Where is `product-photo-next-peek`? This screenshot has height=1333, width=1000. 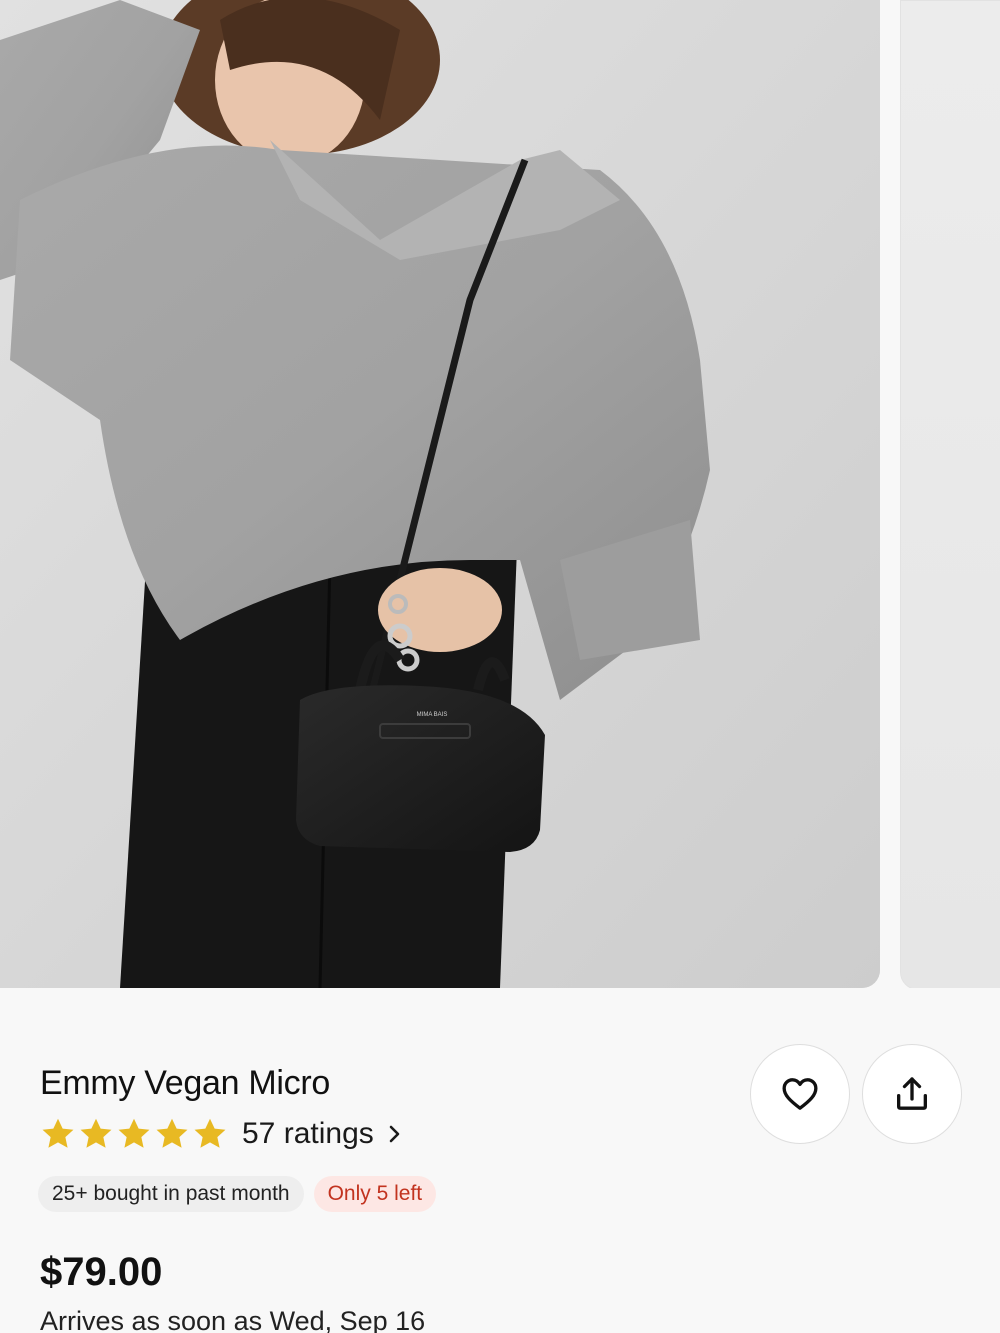
product-photo-next-peek is located at coordinates (950, 494).